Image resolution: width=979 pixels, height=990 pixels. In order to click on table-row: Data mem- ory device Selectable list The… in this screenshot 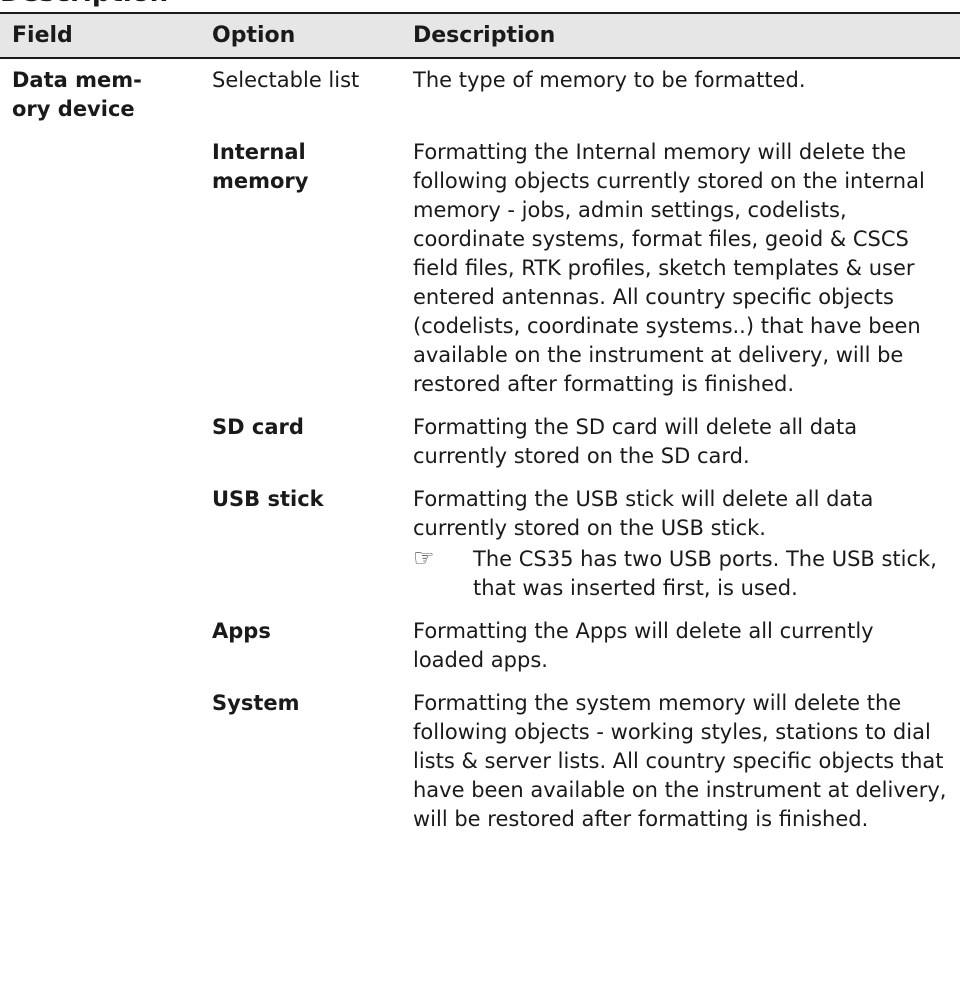, I will do `click(480, 94)`.